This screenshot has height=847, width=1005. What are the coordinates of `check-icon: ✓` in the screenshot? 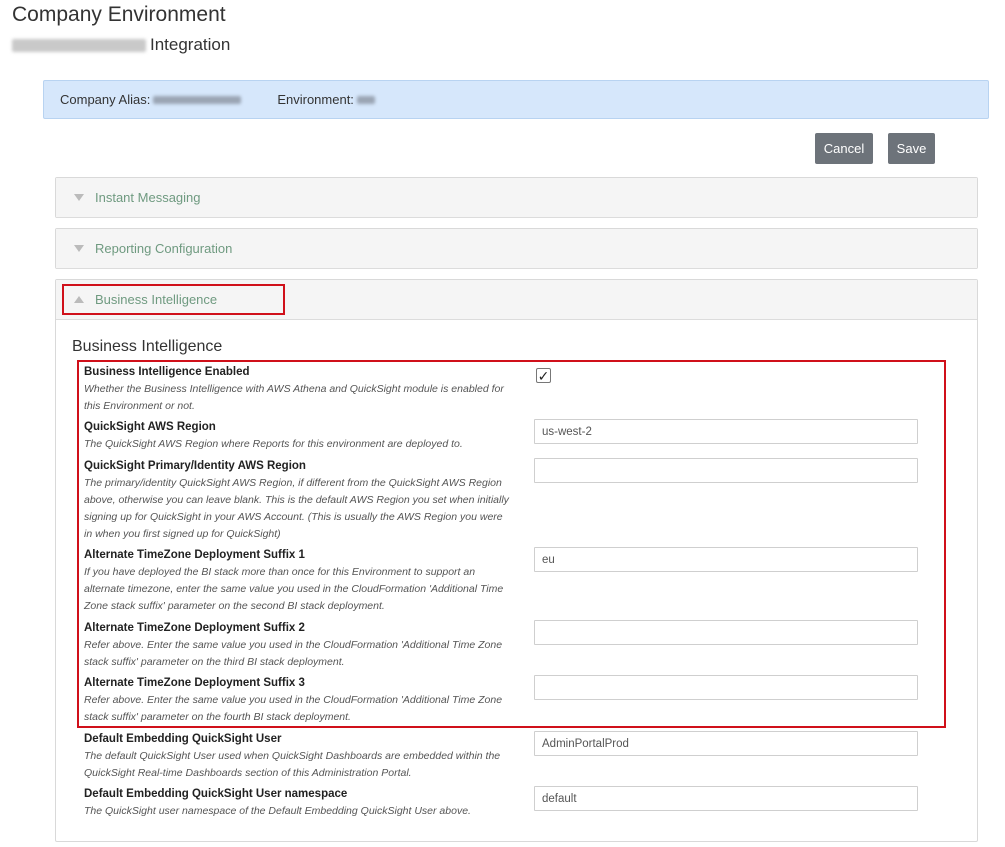 It's located at (543, 375).